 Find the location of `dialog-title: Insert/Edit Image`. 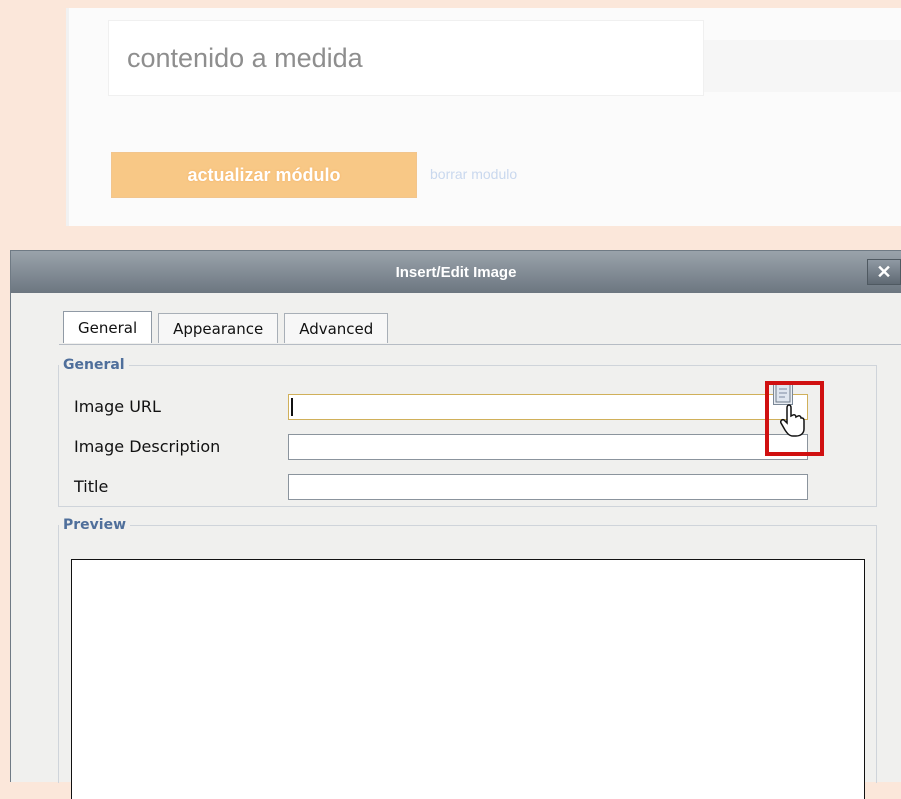

dialog-title: Insert/Edit Image is located at coordinates (456, 272).